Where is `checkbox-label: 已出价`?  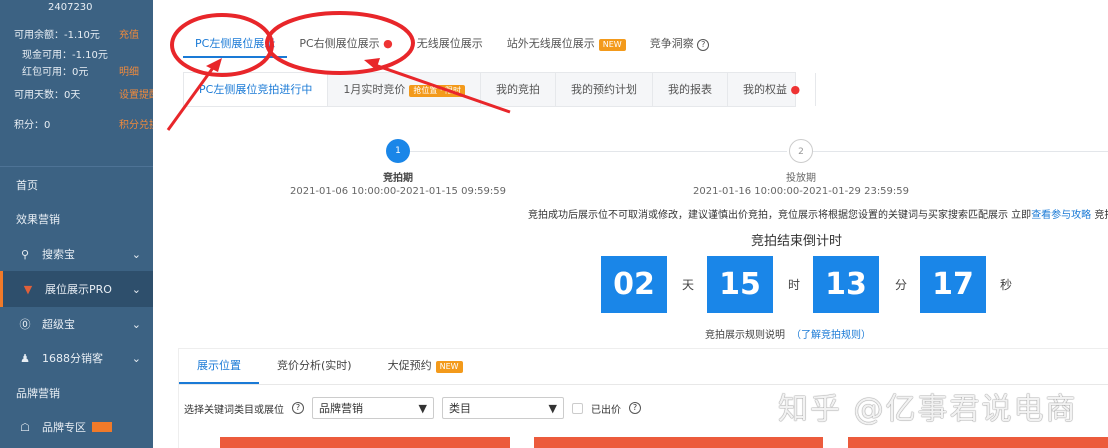
checkbox-label: 已出价 is located at coordinates (606, 410).